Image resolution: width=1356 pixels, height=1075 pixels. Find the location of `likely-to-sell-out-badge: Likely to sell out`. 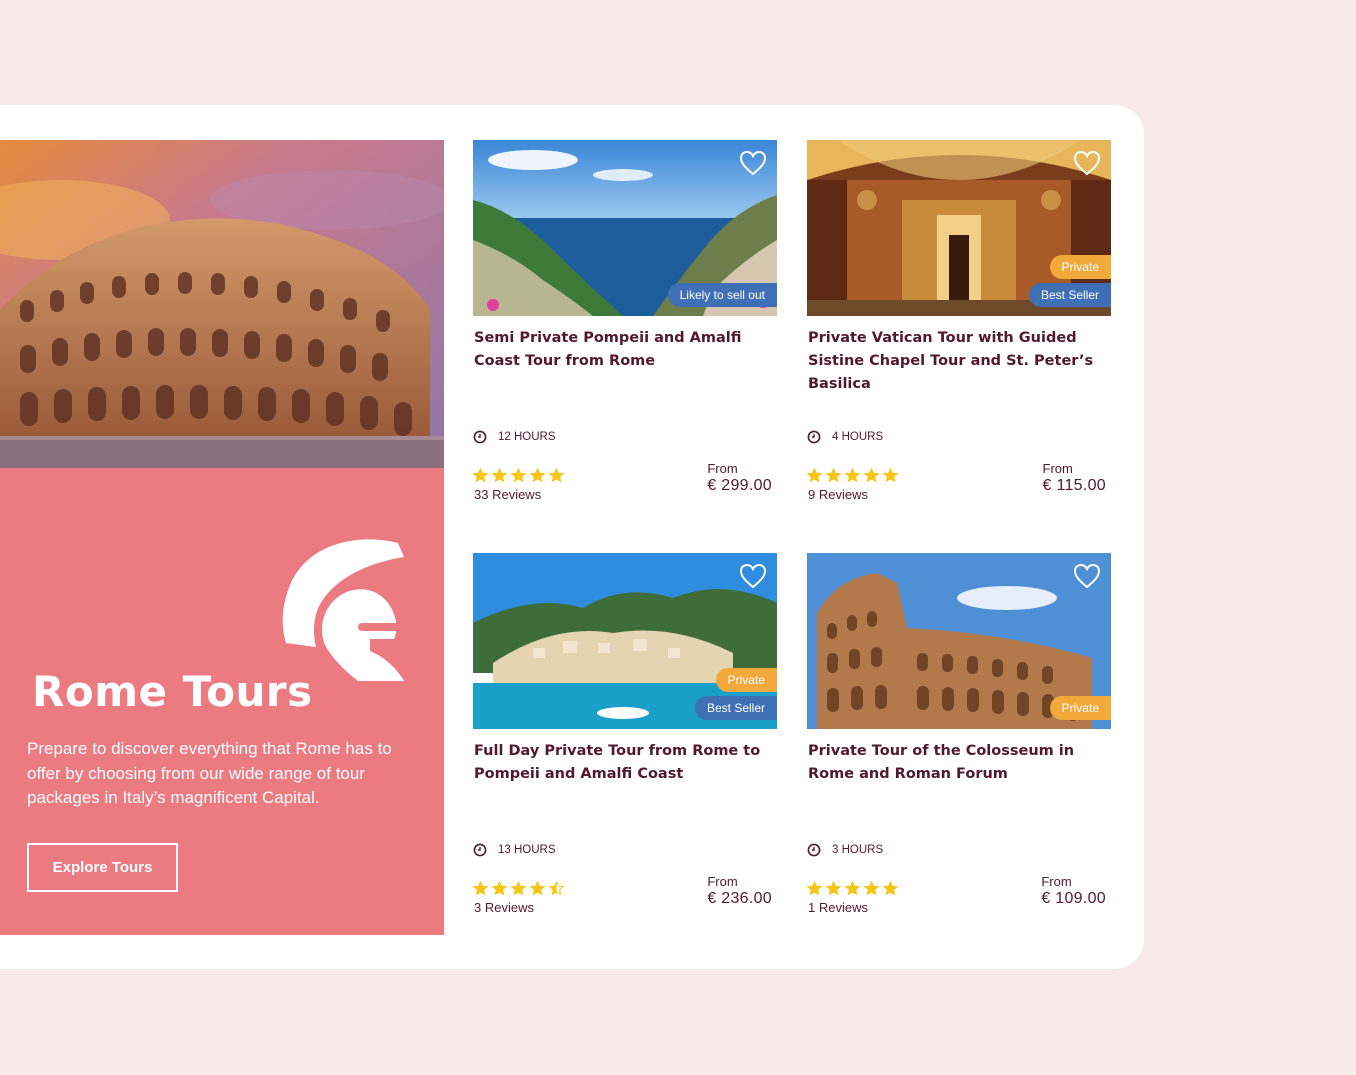

likely-to-sell-out-badge: Likely to sell out is located at coordinates (722, 295).